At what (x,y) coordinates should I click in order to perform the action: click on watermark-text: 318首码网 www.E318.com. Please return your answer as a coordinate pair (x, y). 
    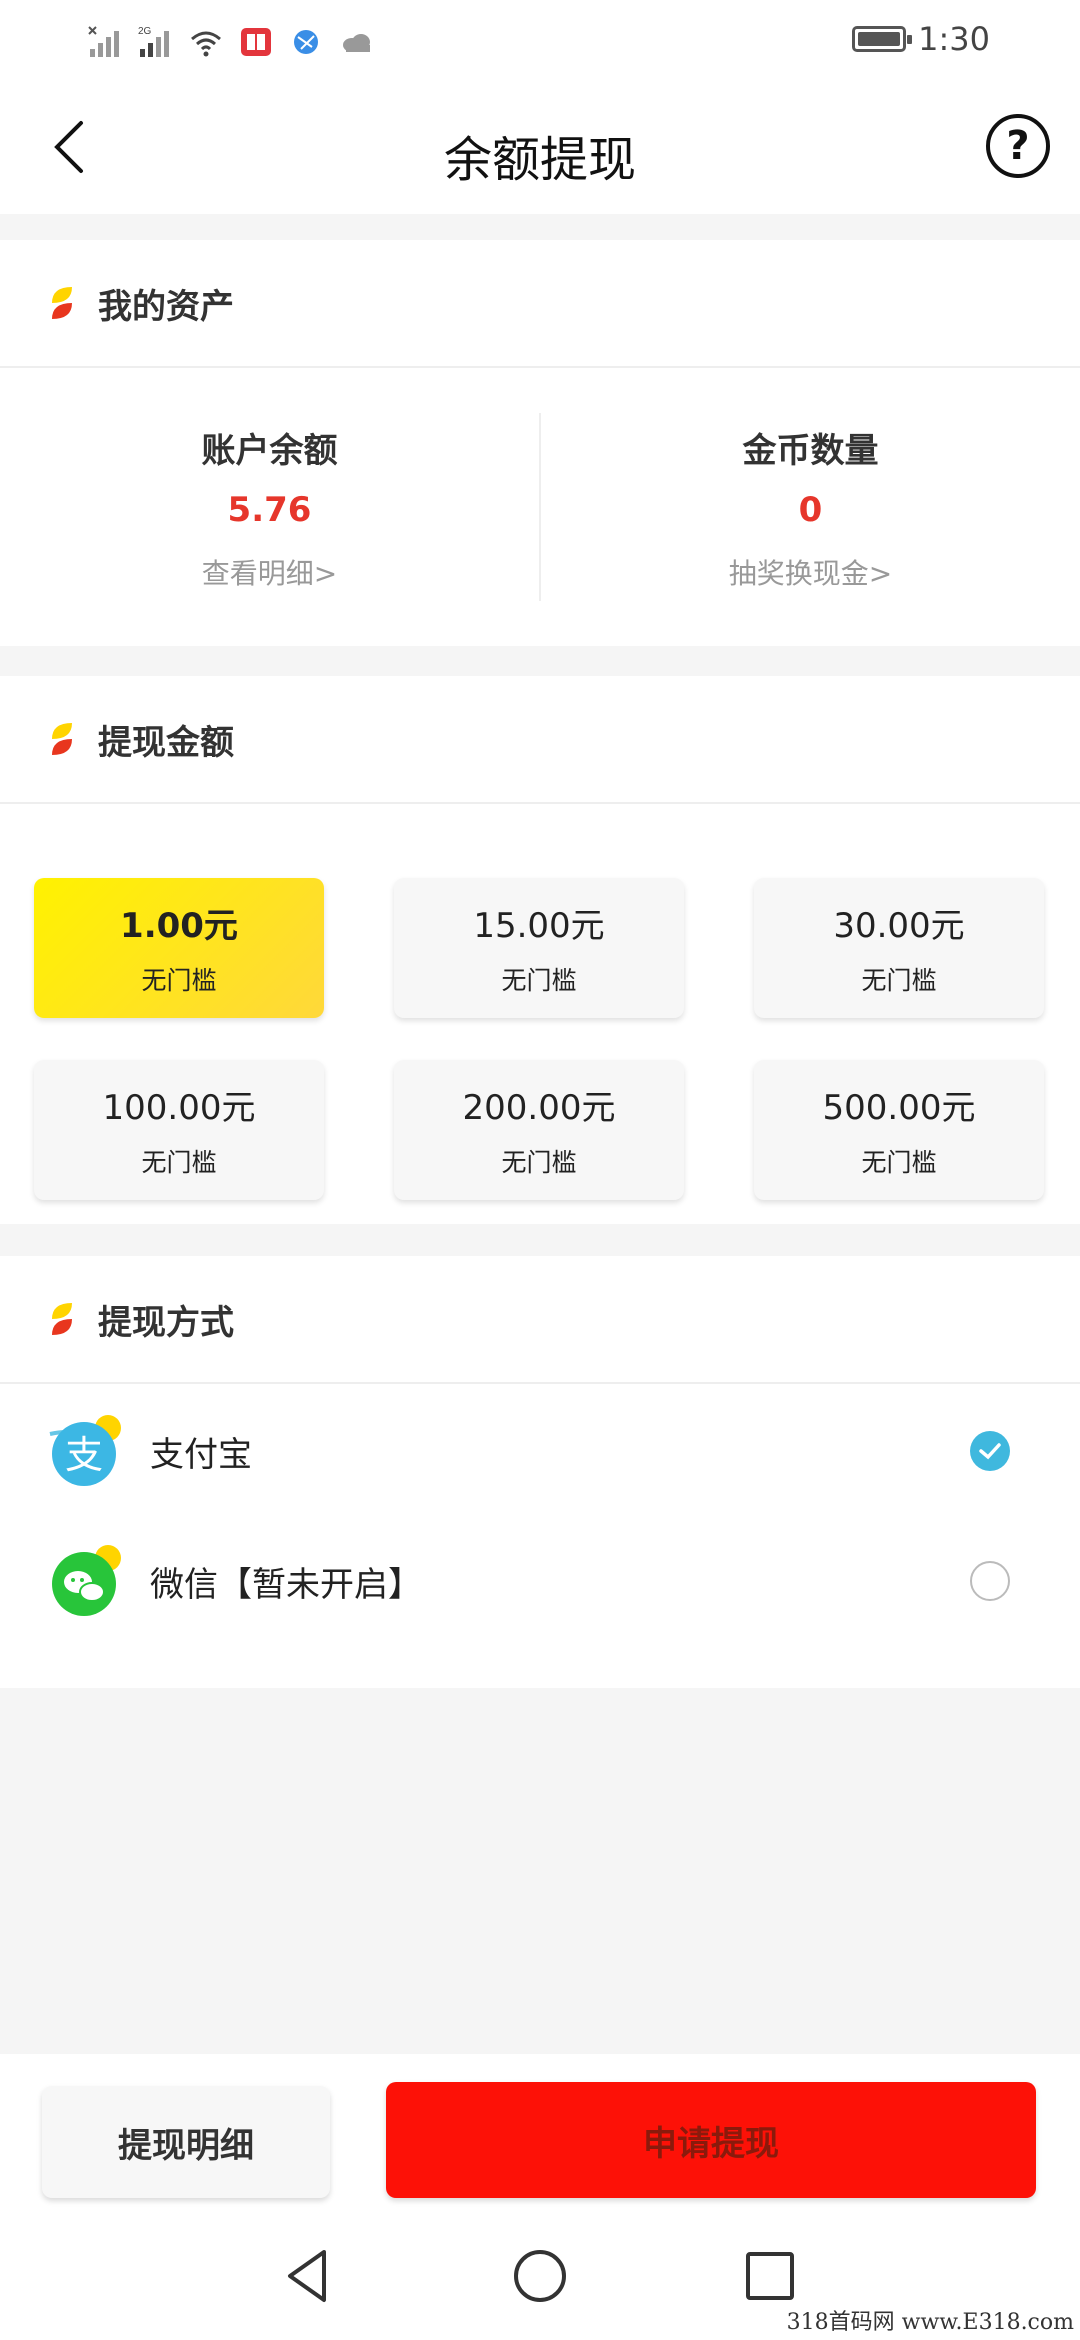
    Looking at the image, I should click on (930, 2322).